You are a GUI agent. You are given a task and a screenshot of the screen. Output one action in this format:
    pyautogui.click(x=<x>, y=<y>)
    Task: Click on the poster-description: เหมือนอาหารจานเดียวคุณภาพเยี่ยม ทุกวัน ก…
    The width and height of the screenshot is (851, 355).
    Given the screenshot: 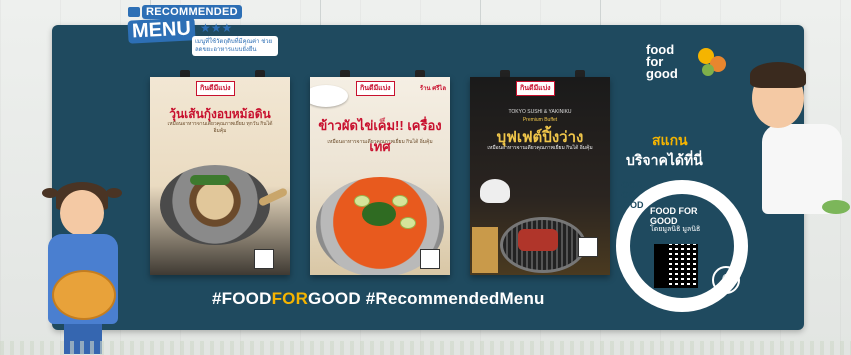 What is the action you would take?
    pyautogui.click(x=220, y=127)
    